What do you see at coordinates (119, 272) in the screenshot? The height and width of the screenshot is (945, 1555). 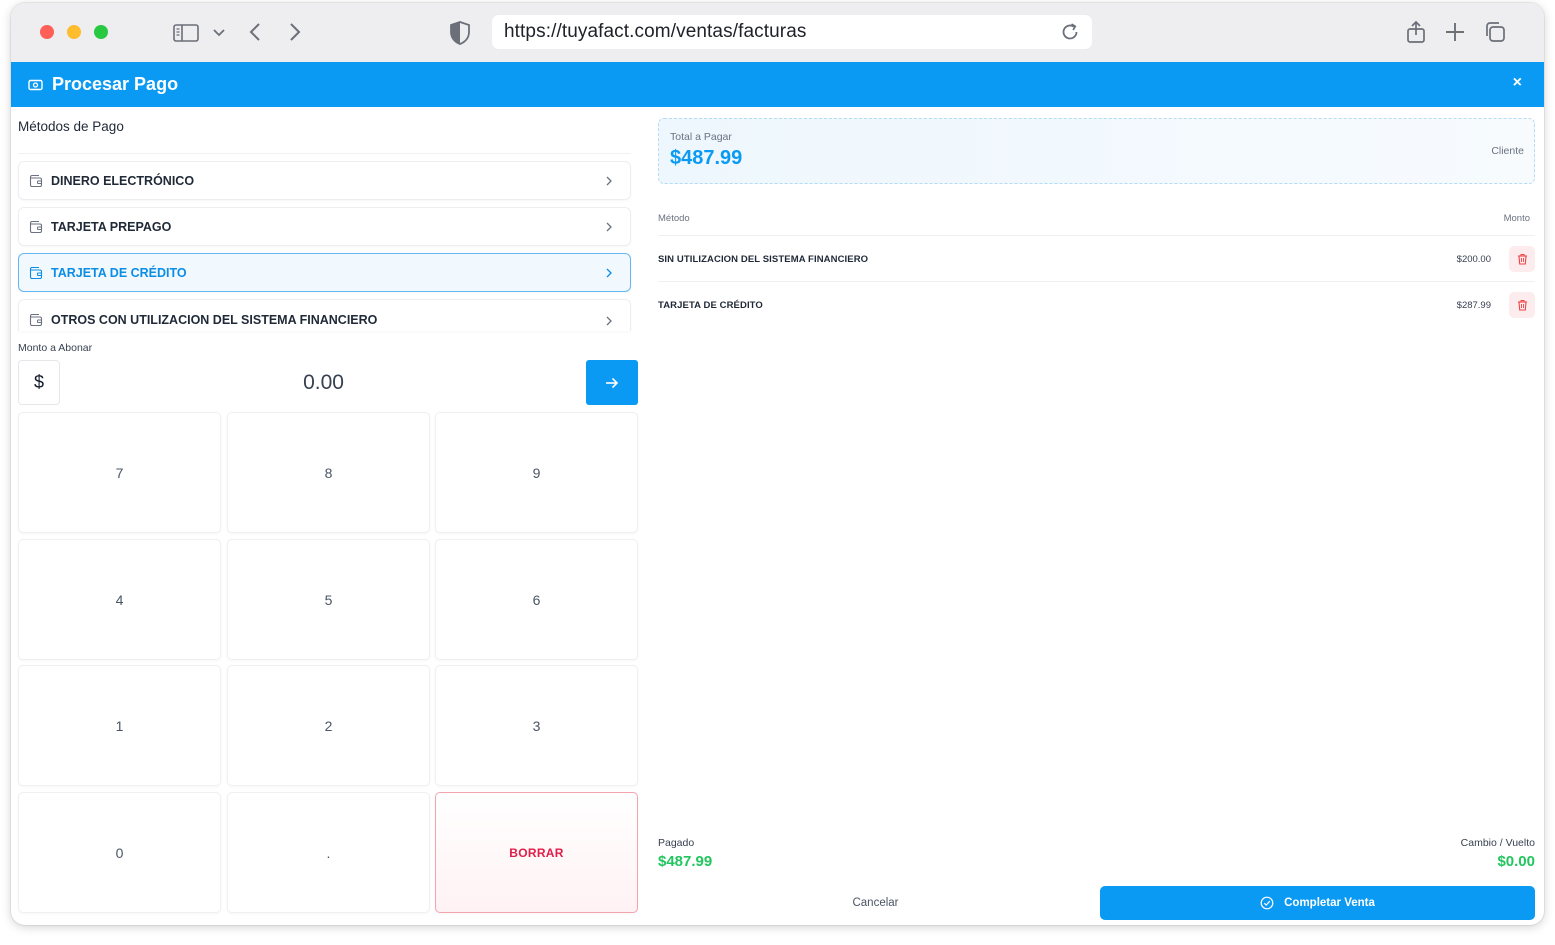 I see `payment-method-label: TARJETA DE CRÉDITO` at bounding box center [119, 272].